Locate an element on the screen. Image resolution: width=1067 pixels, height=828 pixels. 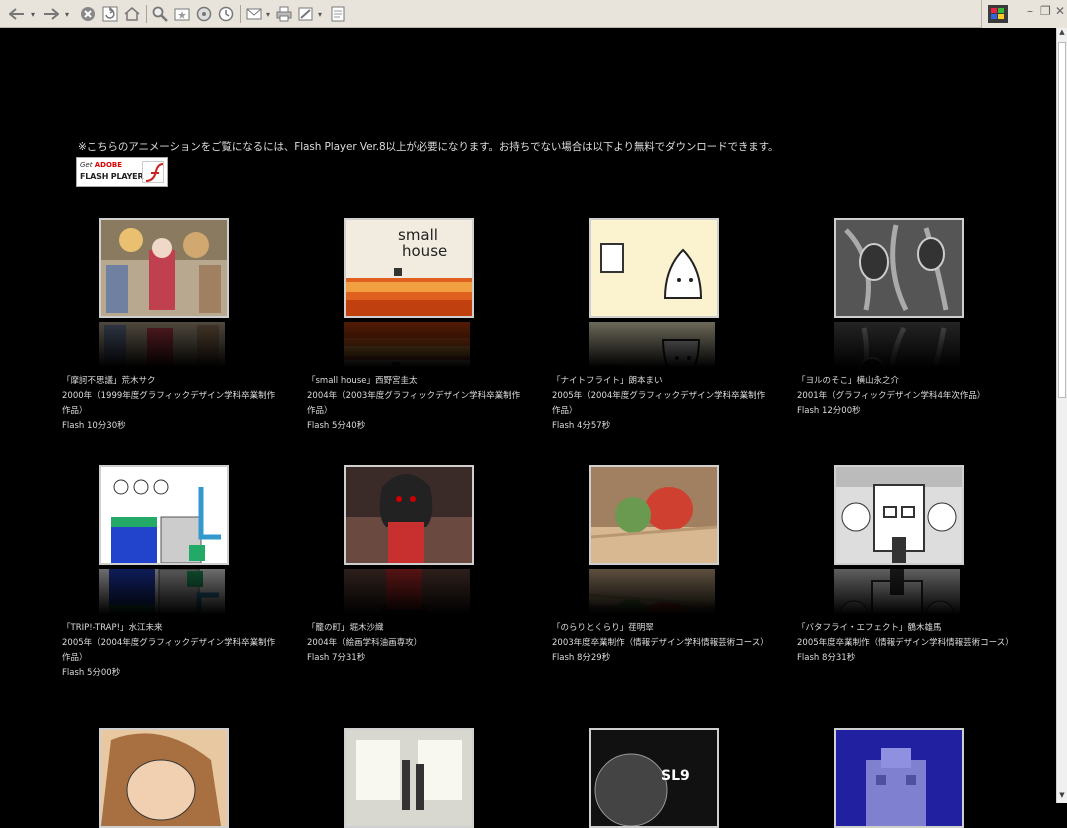
svg-text: SL9 is located at coordinates (675, 776).